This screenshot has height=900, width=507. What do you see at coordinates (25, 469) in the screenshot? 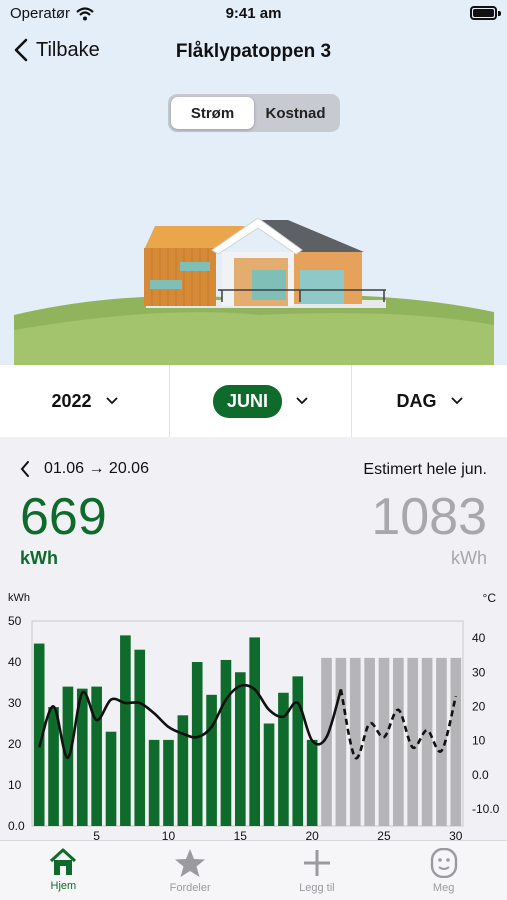
I see `chevron-left-icon` at bounding box center [25, 469].